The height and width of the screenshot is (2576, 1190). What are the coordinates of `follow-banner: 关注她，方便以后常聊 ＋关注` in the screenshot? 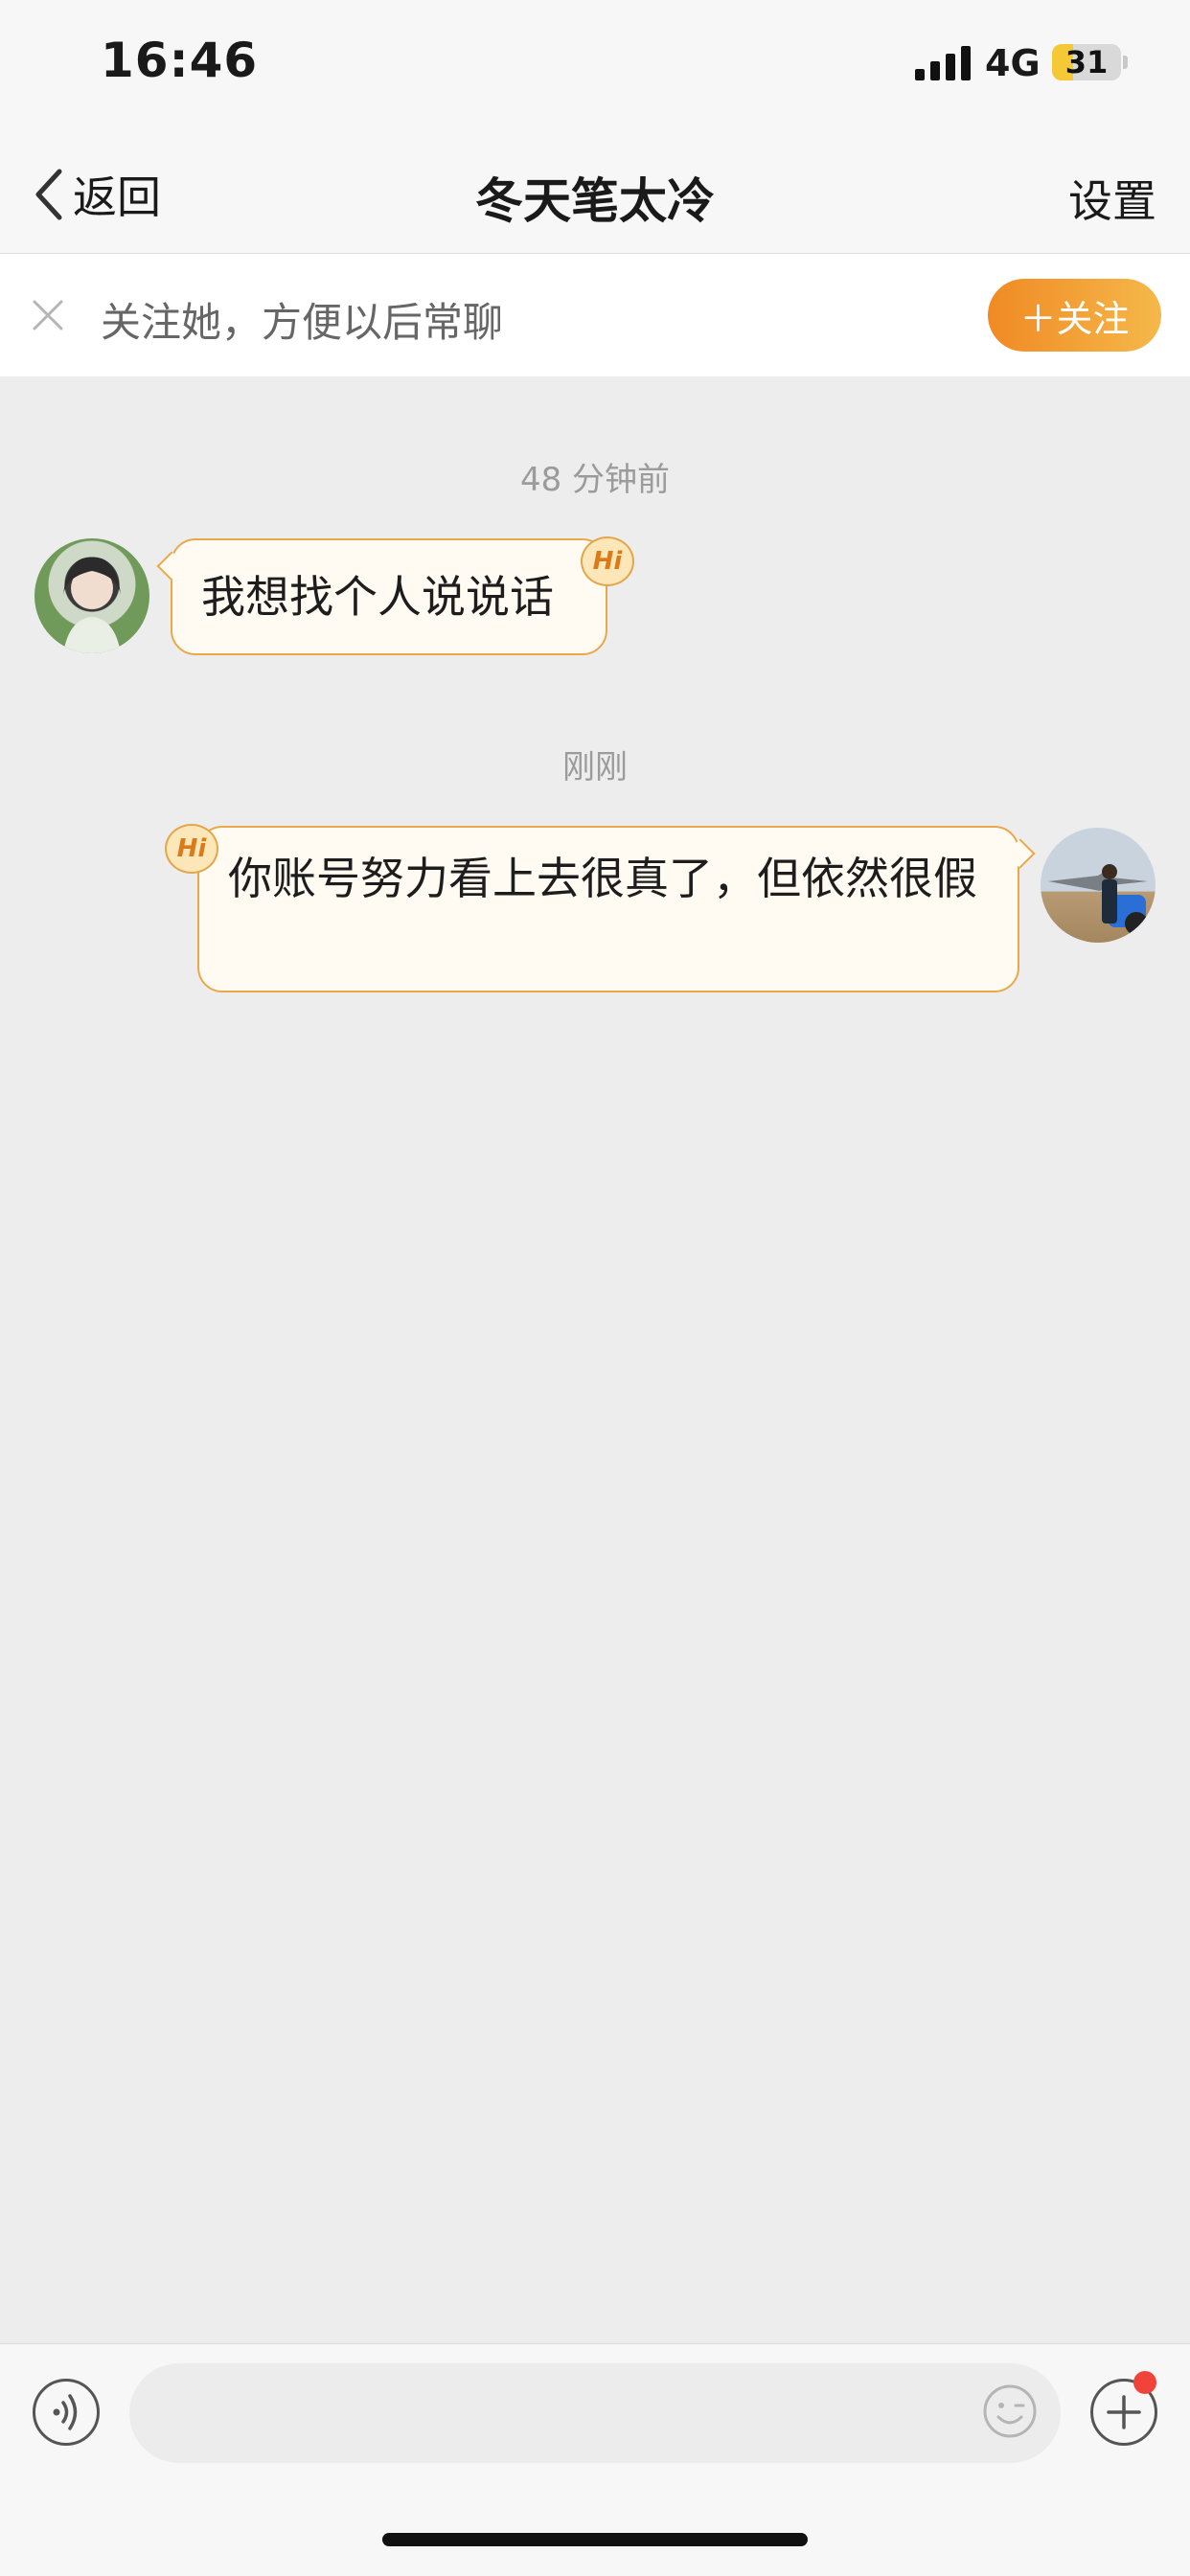 It's located at (595, 315).